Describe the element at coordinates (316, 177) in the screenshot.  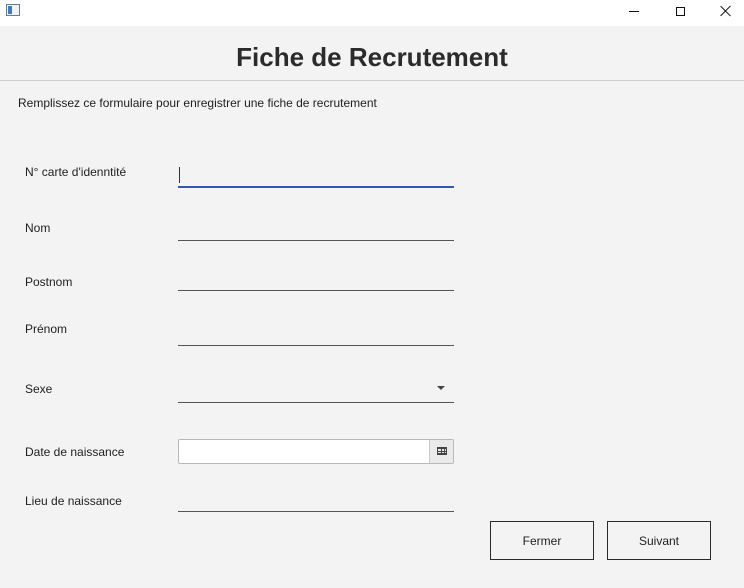
I see `id-card-input` at that location.